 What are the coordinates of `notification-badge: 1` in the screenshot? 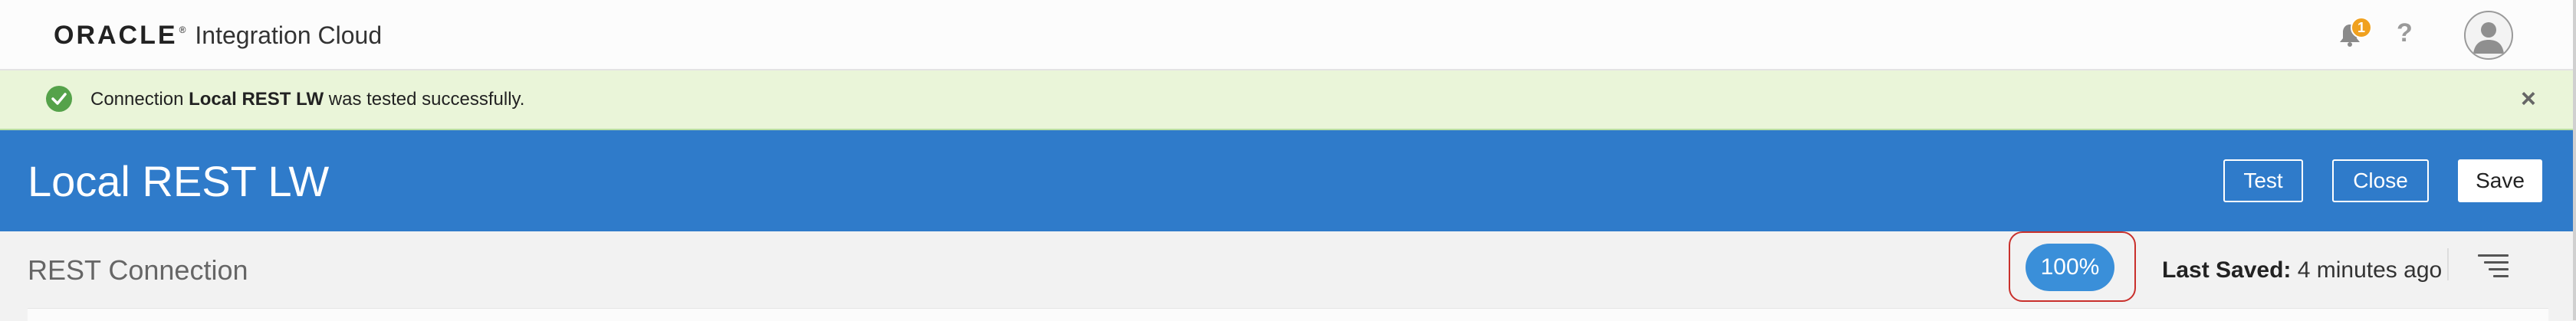 It's located at (2362, 27).